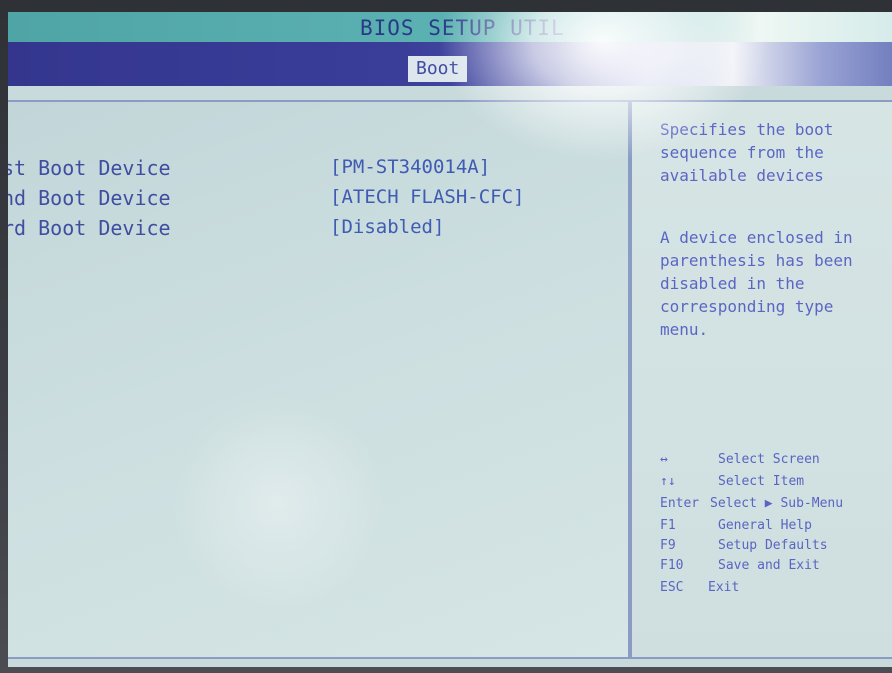  What do you see at coordinates (672, 565) in the screenshot?
I see `key-f10: F10` at bounding box center [672, 565].